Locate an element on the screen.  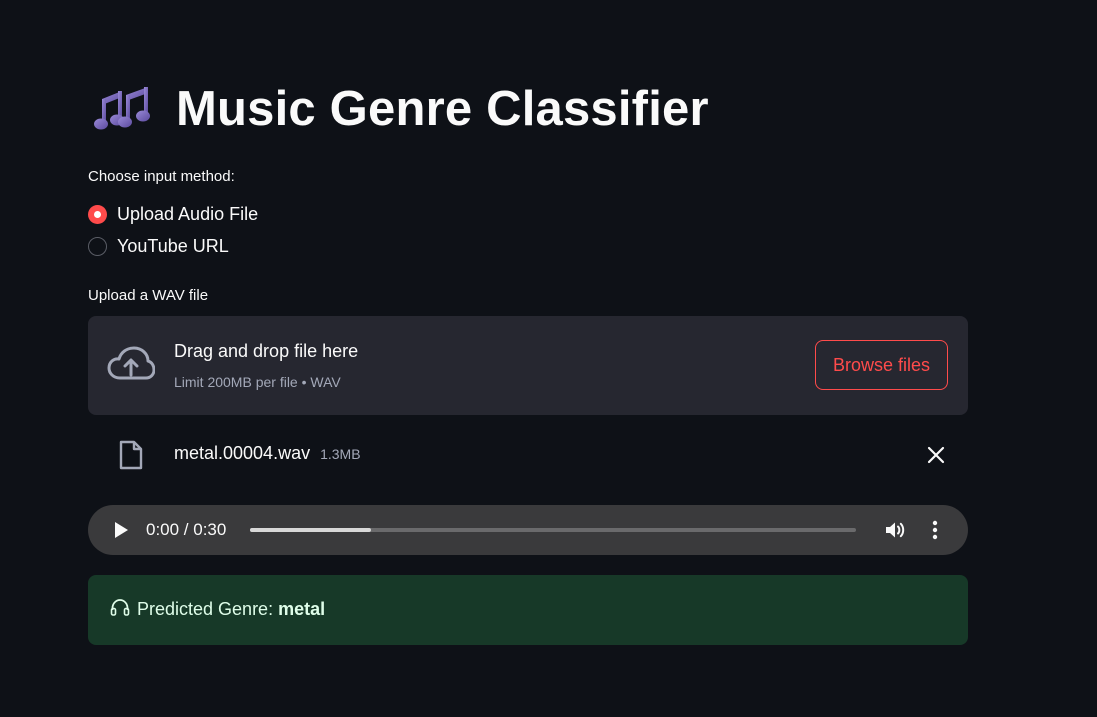
volume-icon is located at coordinates (895, 532).